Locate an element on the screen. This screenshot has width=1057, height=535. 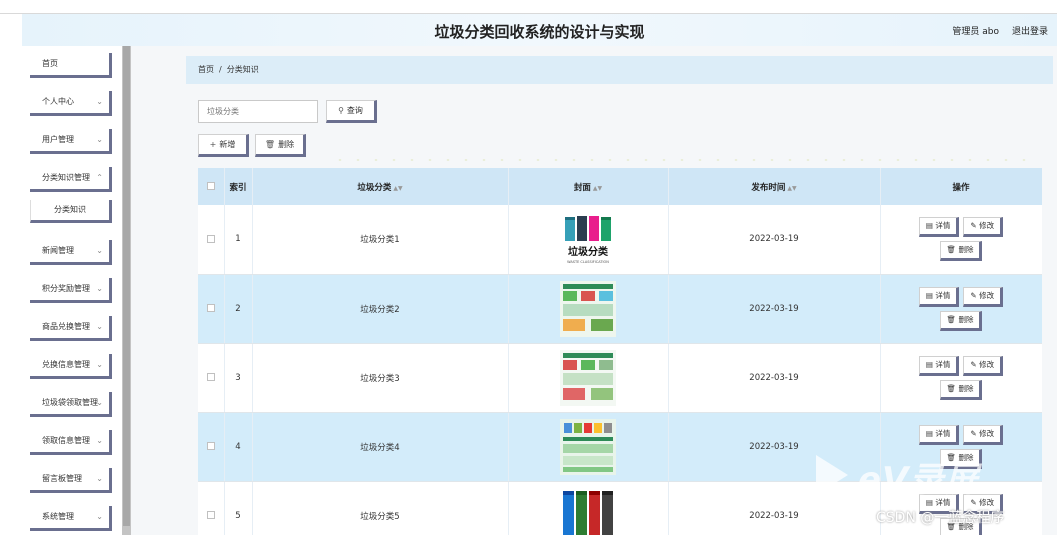
sidebar-item-goods-exchange: 商品兑换管理 ⌄ is located at coordinates (71, 328).